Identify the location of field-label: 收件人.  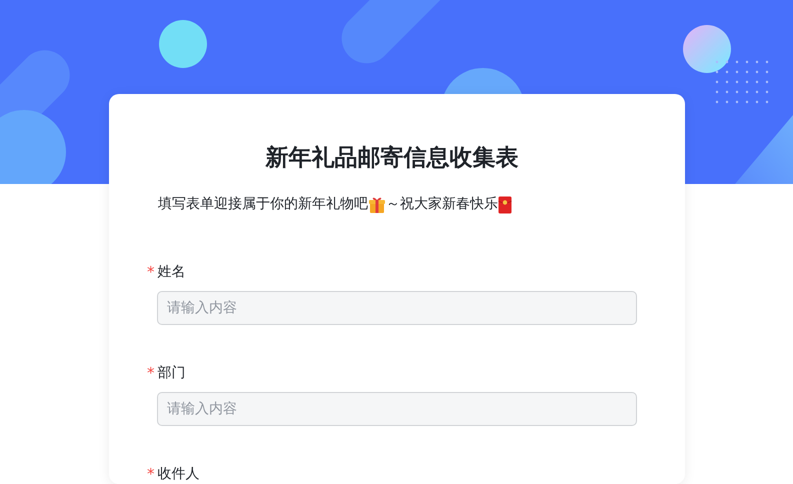
(179, 474).